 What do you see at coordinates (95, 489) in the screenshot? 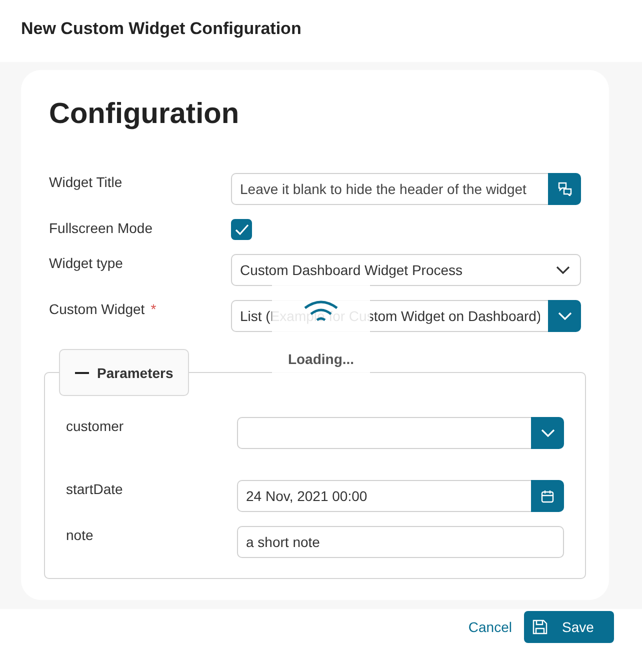
I see `field-label: startDate` at bounding box center [95, 489].